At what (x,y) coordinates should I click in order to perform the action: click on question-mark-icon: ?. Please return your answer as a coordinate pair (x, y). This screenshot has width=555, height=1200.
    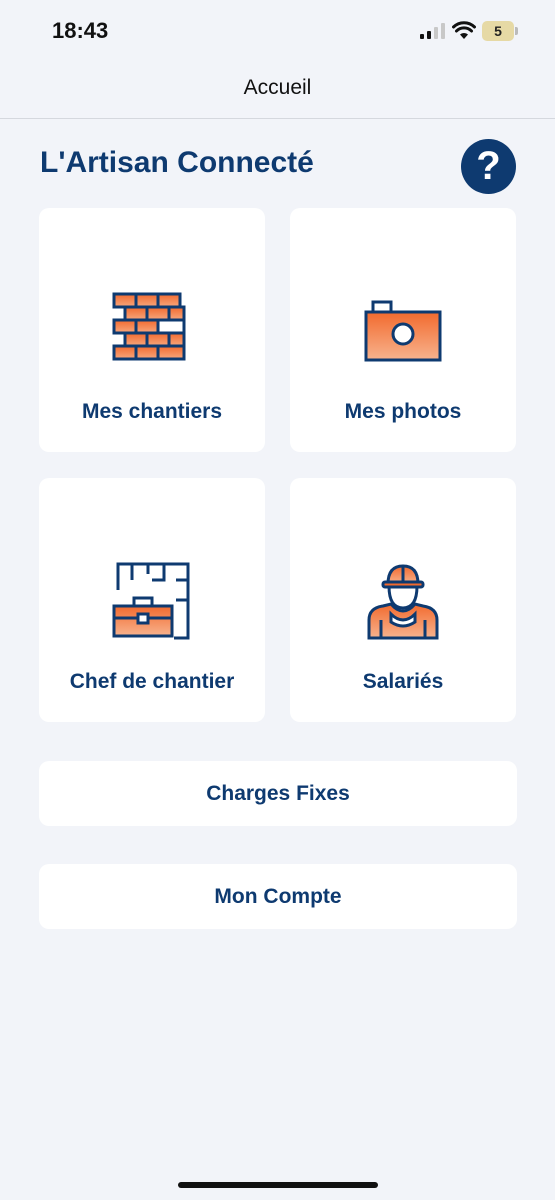
    Looking at the image, I should click on (488, 166).